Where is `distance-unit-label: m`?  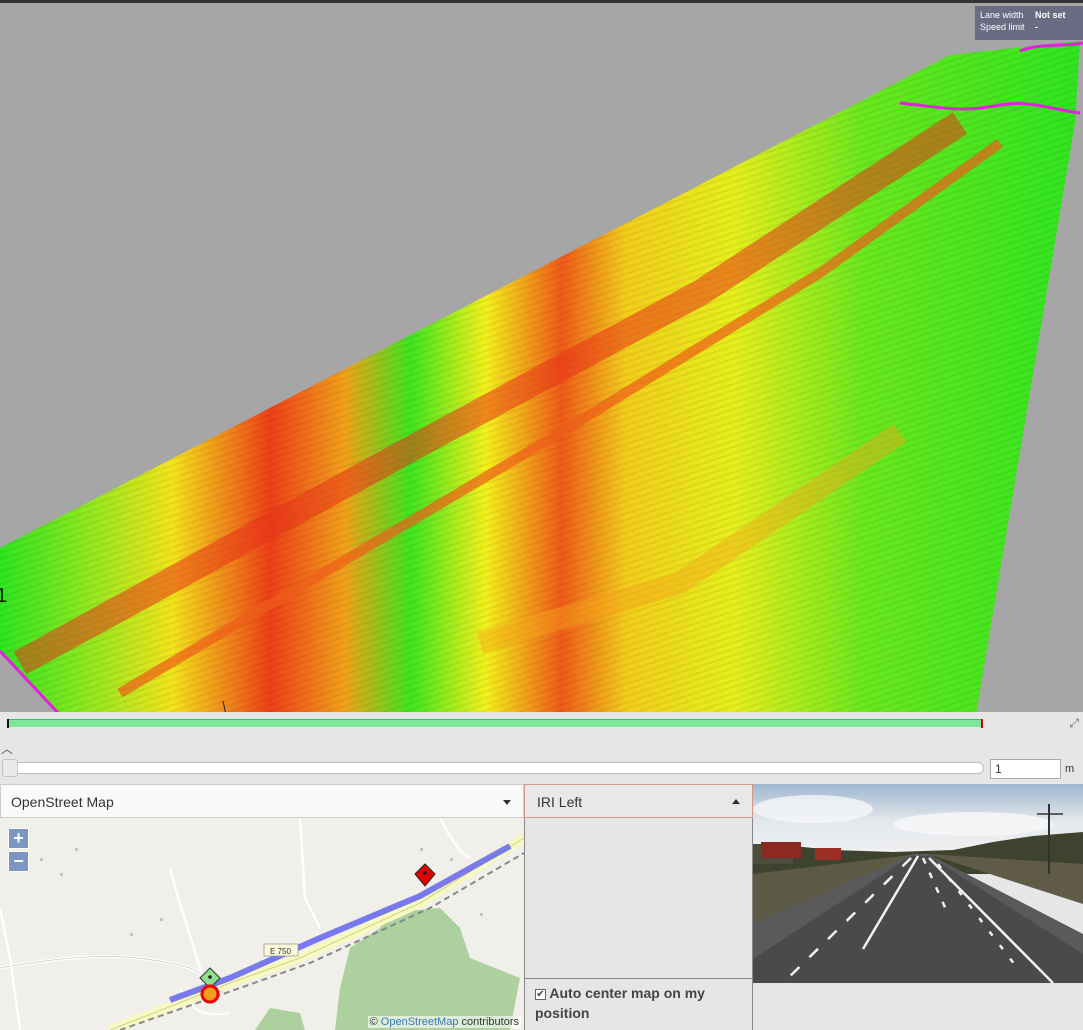
distance-unit-label: m is located at coordinates (1070, 769).